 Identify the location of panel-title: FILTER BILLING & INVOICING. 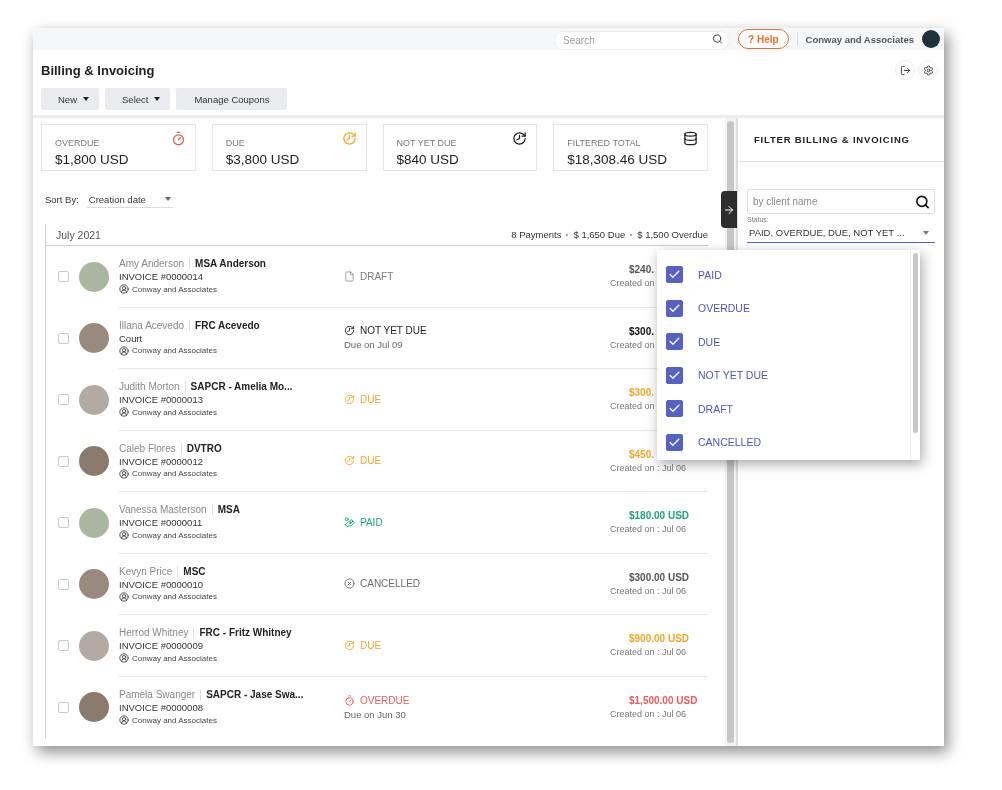
(832, 139).